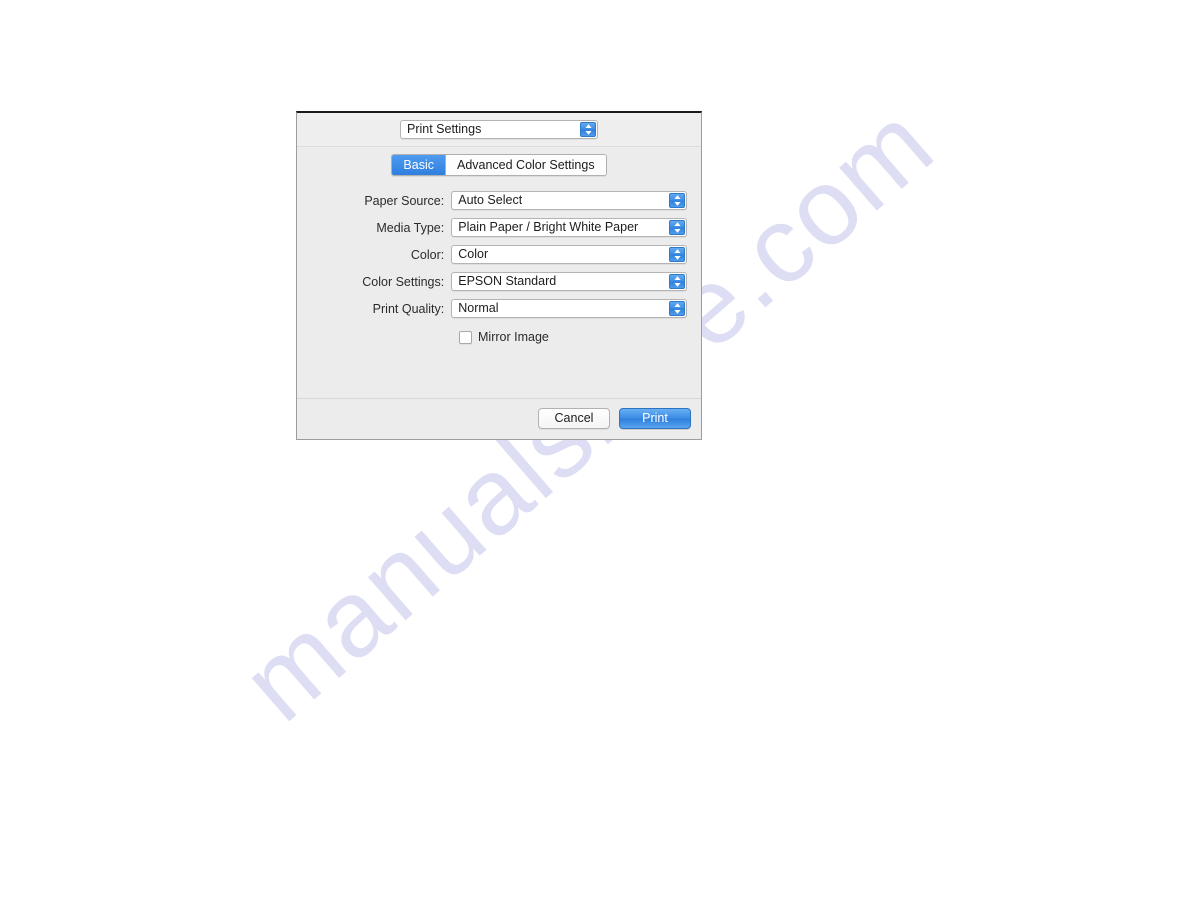 The height and width of the screenshot is (918, 1188). I want to click on paper-source-value: Auto Select, so click(490, 200).